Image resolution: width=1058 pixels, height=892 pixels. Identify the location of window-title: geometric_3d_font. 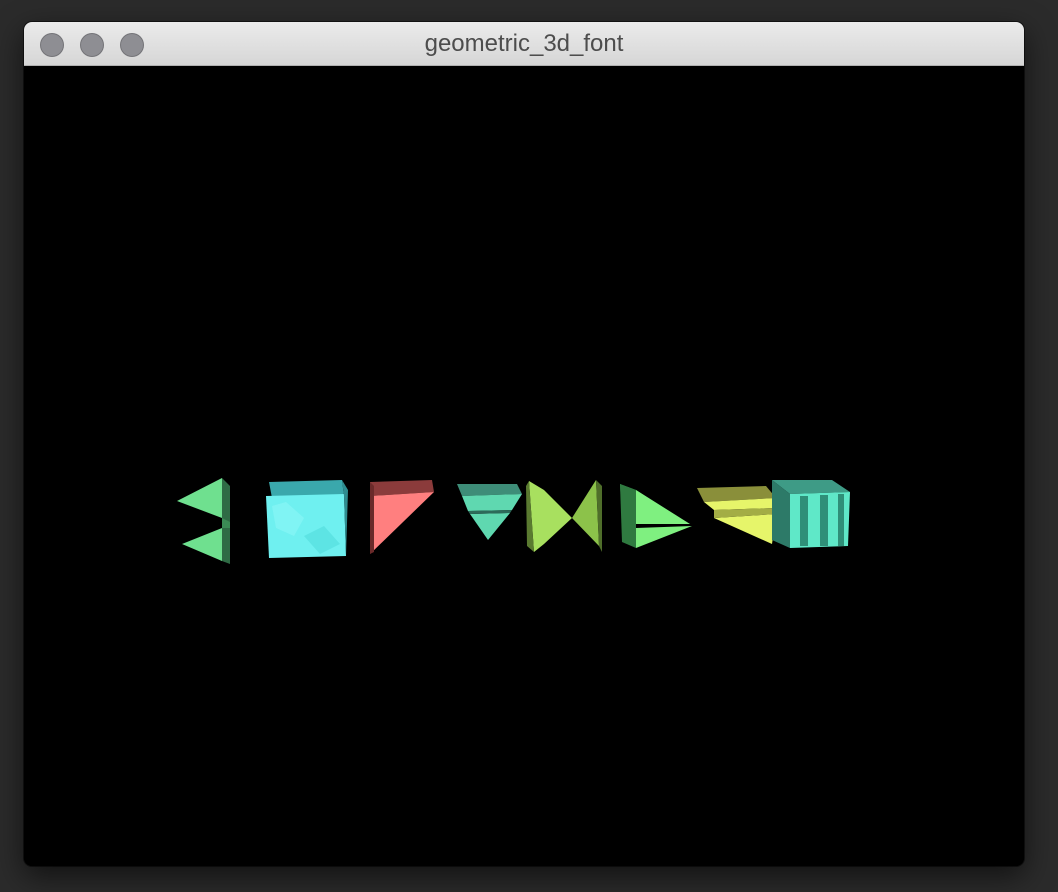
(524, 43).